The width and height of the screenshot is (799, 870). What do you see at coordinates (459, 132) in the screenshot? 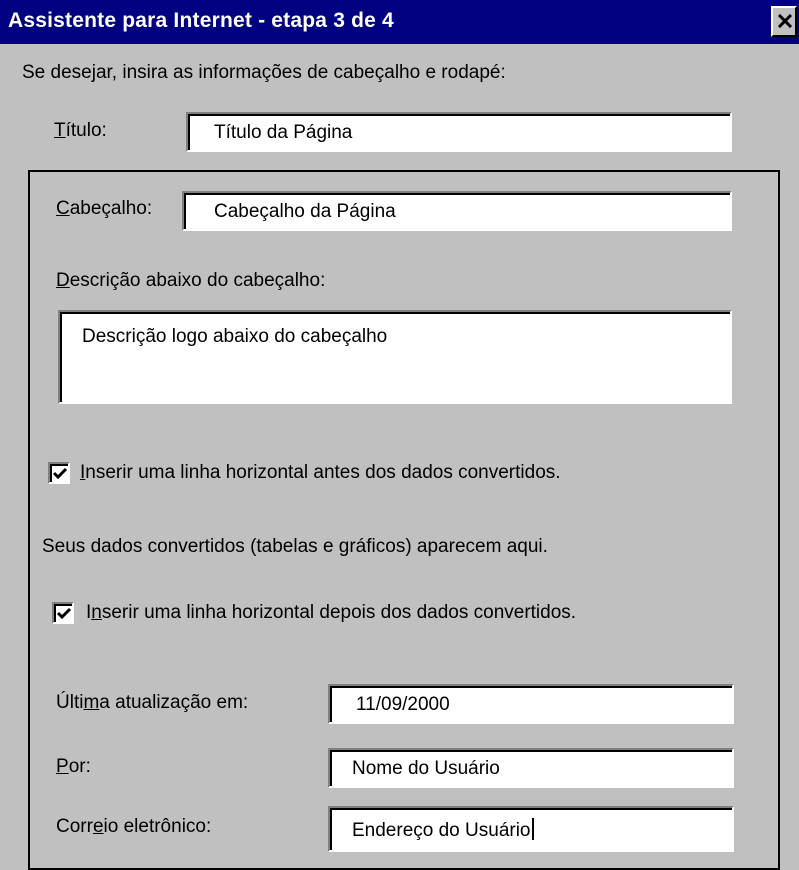
I see `titulo-input: Título da Página` at bounding box center [459, 132].